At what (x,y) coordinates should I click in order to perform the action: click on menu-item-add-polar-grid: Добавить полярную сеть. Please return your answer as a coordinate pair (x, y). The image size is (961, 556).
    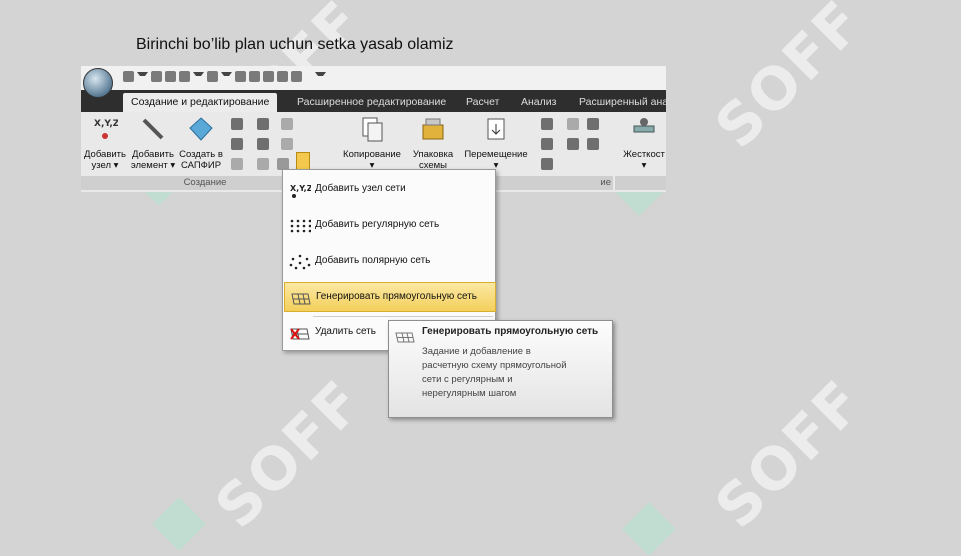
    Looking at the image, I should click on (389, 261).